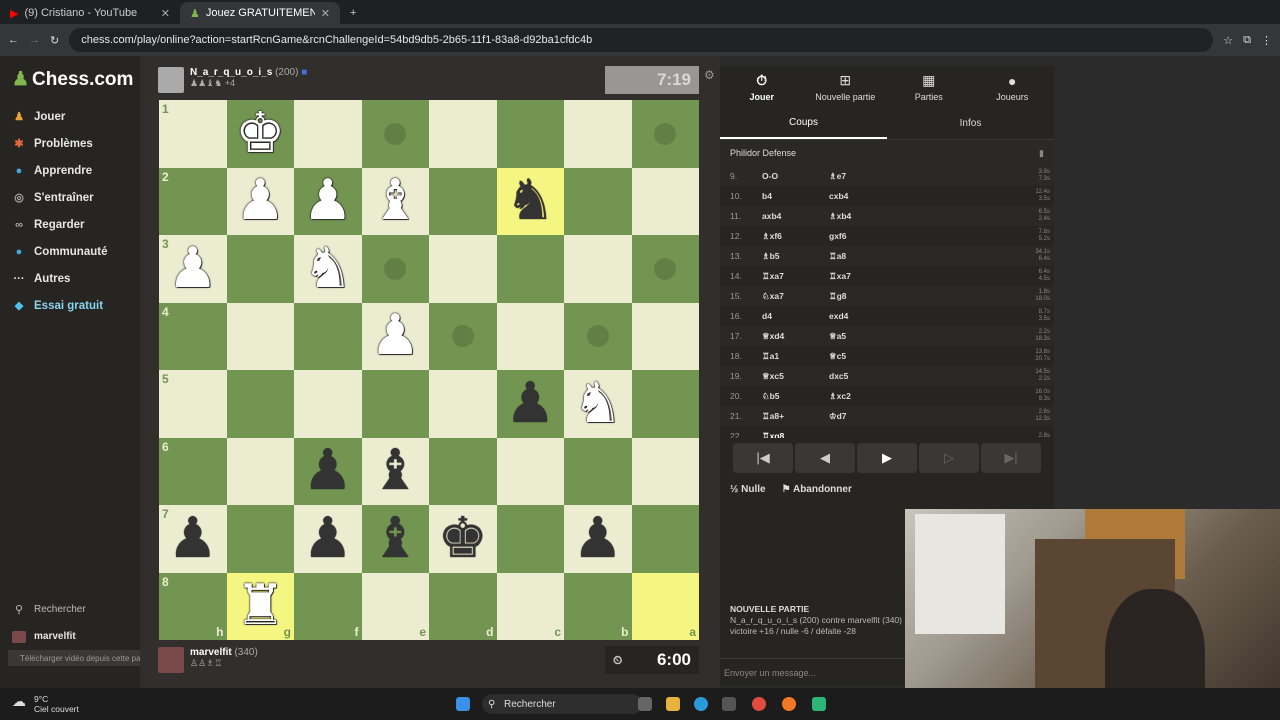 The width and height of the screenshot is (1280, 720). What do you see at coordinates (70, 224) in the screenshot?
I see `sidebar-item-regarder: ∞ Regarder` at bounding box center [70, 224].